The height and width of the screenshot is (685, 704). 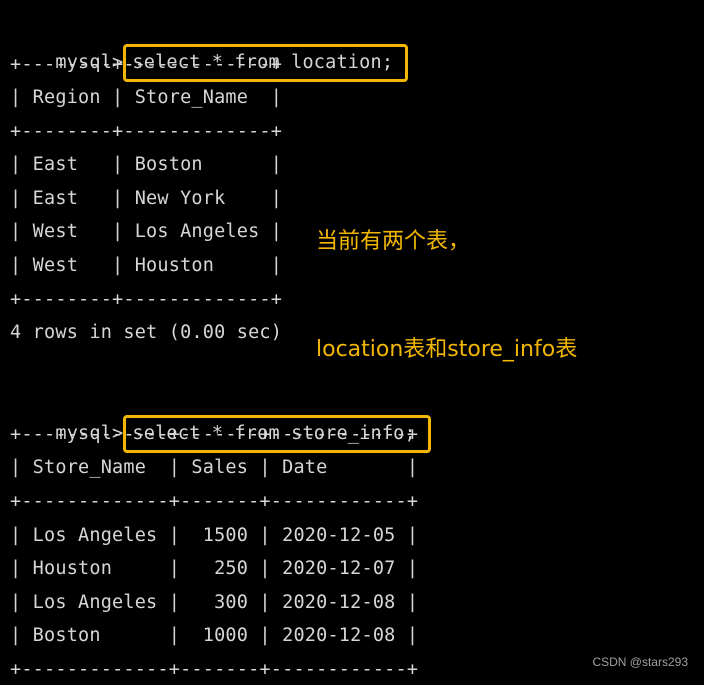 What do you see at coordinates (146, 97) in the screenshot?
I see `table-header: | Region | Store_Name |` at bounding box center [146, 97].